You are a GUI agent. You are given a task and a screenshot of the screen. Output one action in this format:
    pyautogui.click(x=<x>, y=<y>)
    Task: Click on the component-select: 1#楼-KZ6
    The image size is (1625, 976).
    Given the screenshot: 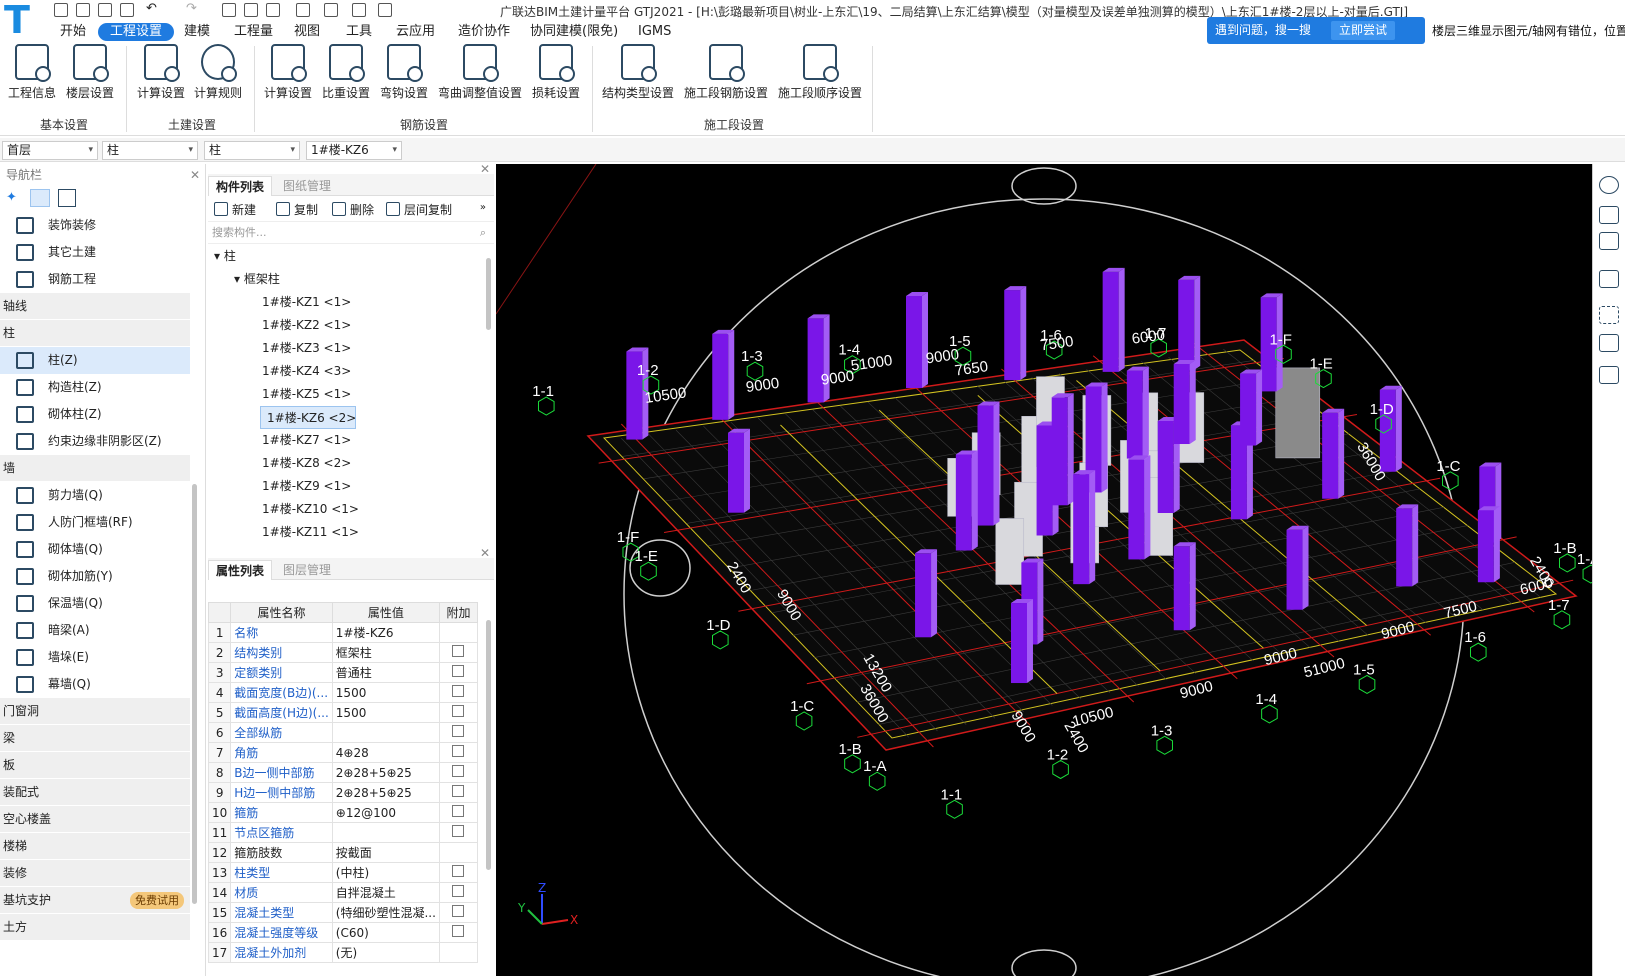 What is the action you would take?
    pyautogui.click(x=354, y=150)
    